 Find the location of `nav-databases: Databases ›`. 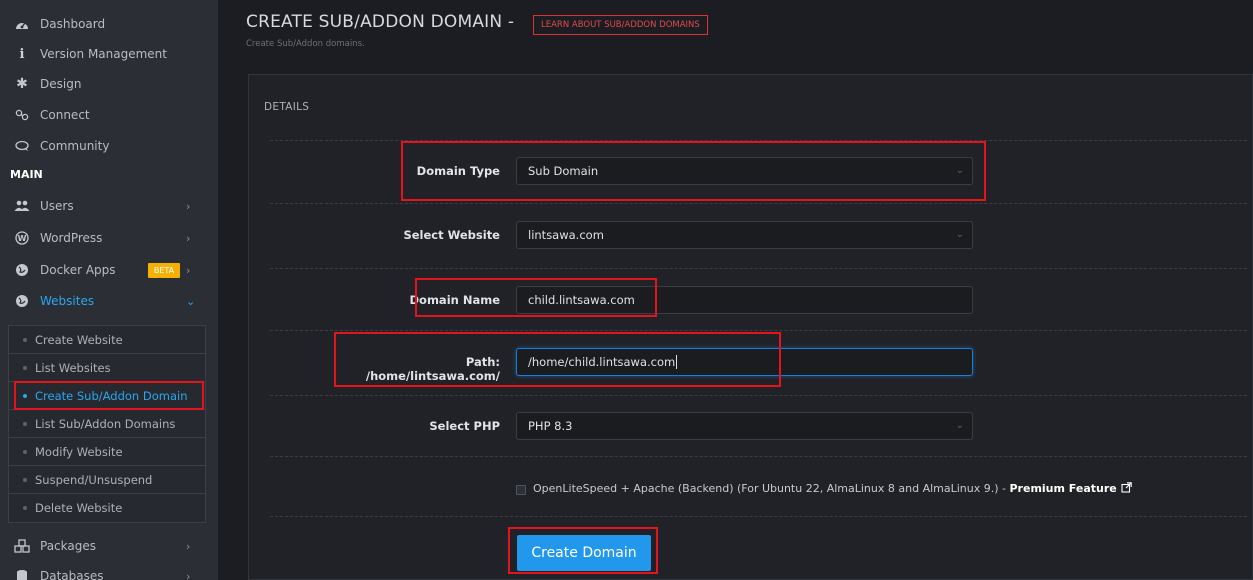

nav-databases: Databases › is located at coordinates (105, 571).